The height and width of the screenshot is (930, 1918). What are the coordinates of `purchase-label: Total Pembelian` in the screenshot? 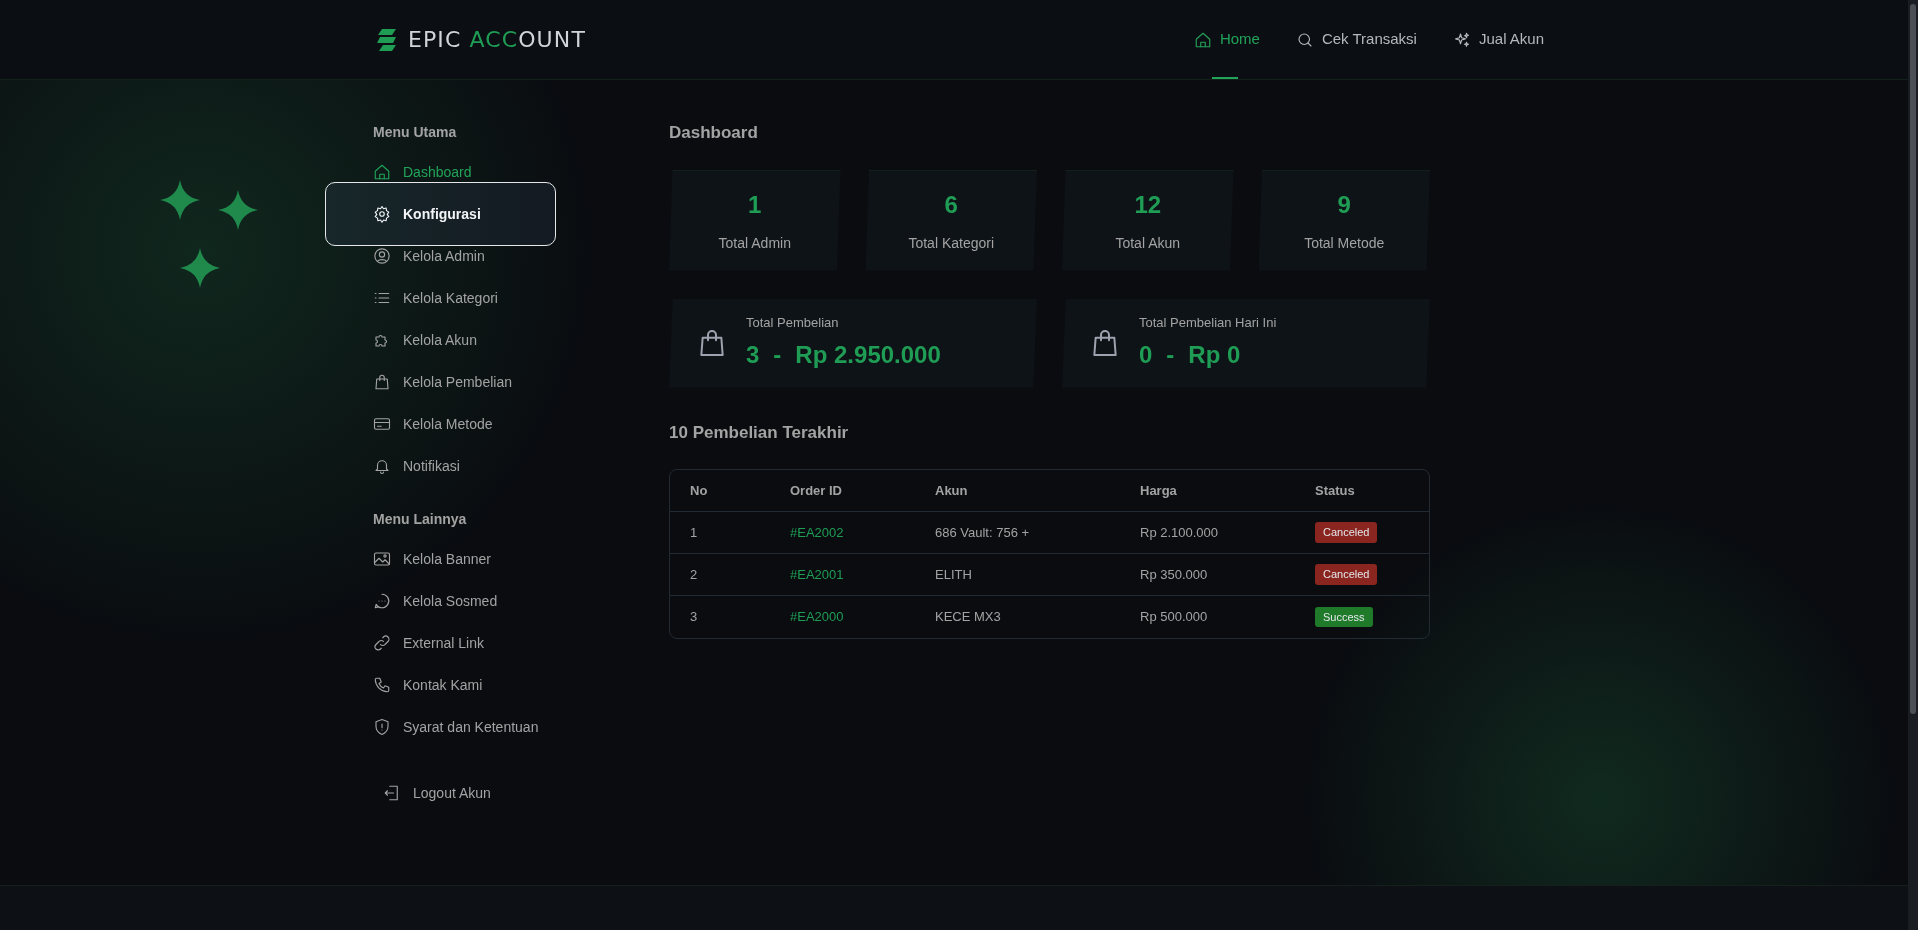 It's located at (793, 323).